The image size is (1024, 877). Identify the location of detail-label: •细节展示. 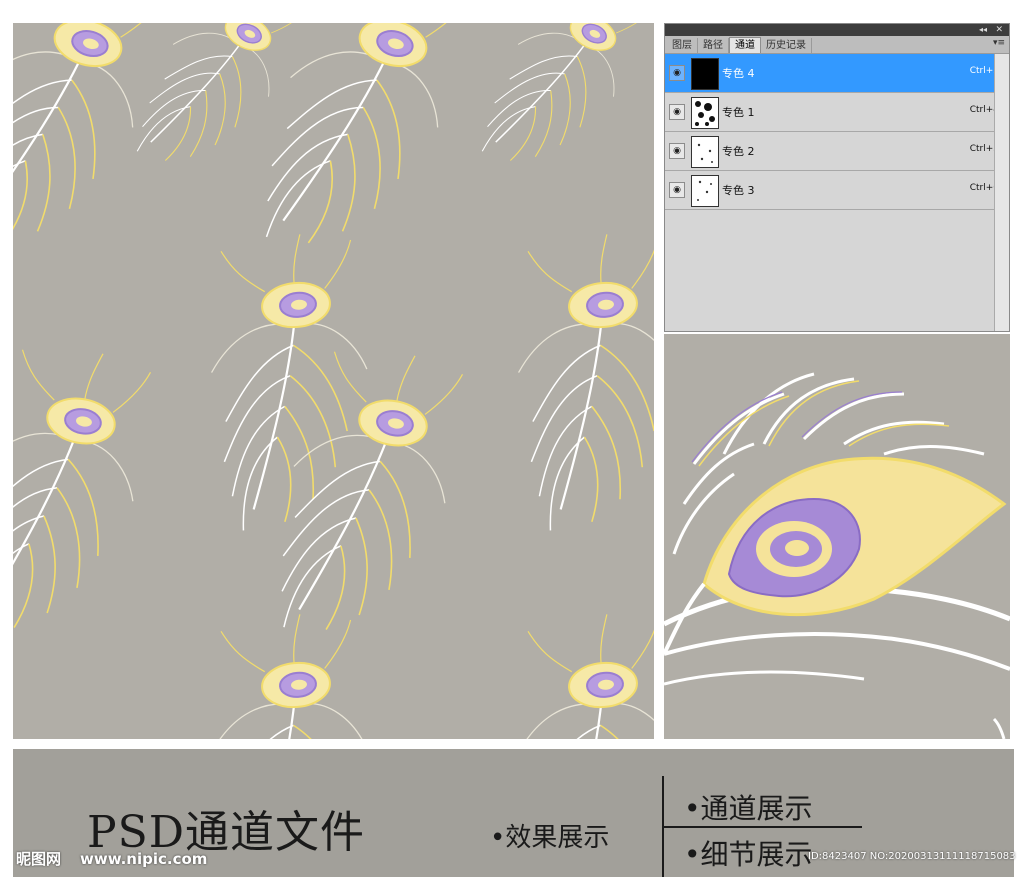
(748, 854).